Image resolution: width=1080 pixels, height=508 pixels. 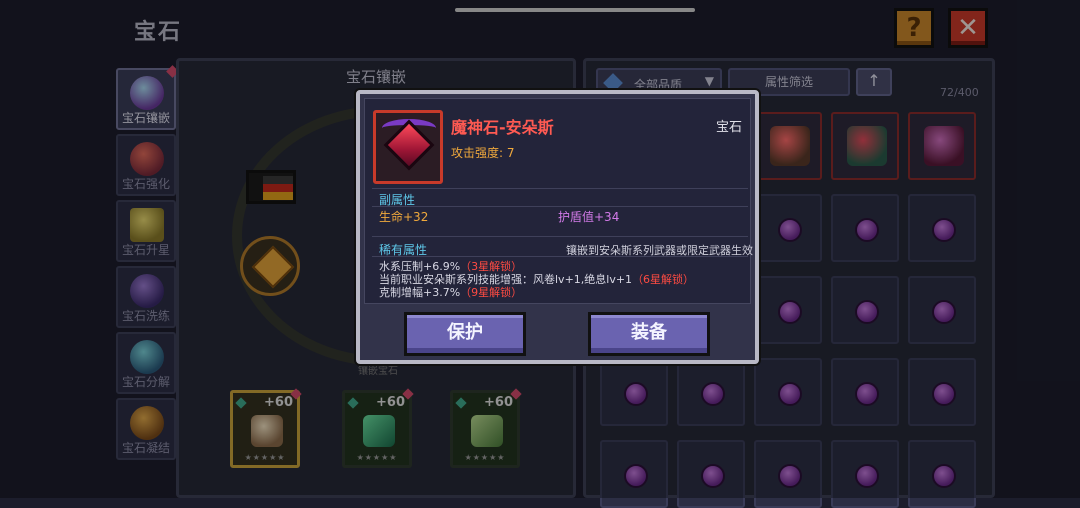 What do you see at coordinates (709, 81) in the screenshot?
I see `chevron-down-icon: ▼` at bounding box center [709, 81].